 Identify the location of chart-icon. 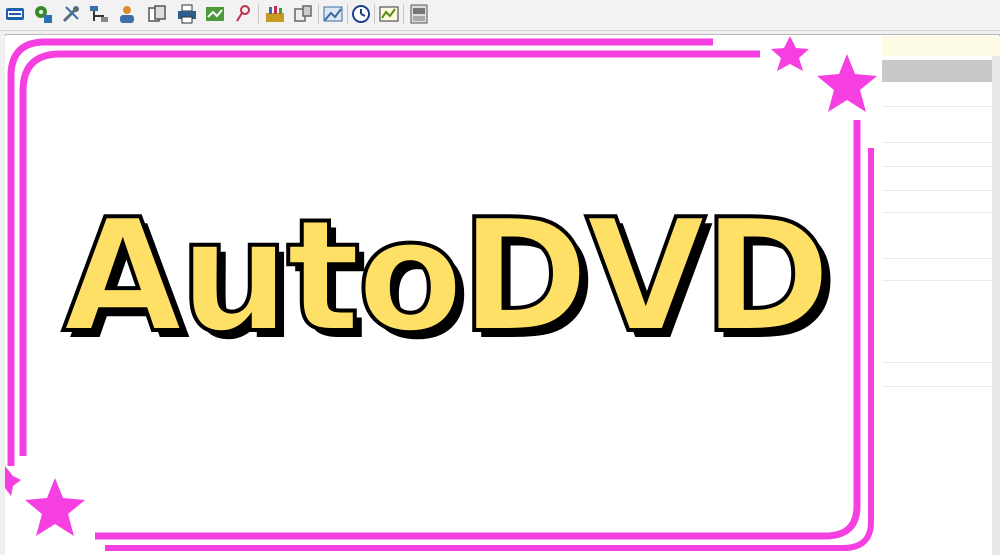
(389, 14).